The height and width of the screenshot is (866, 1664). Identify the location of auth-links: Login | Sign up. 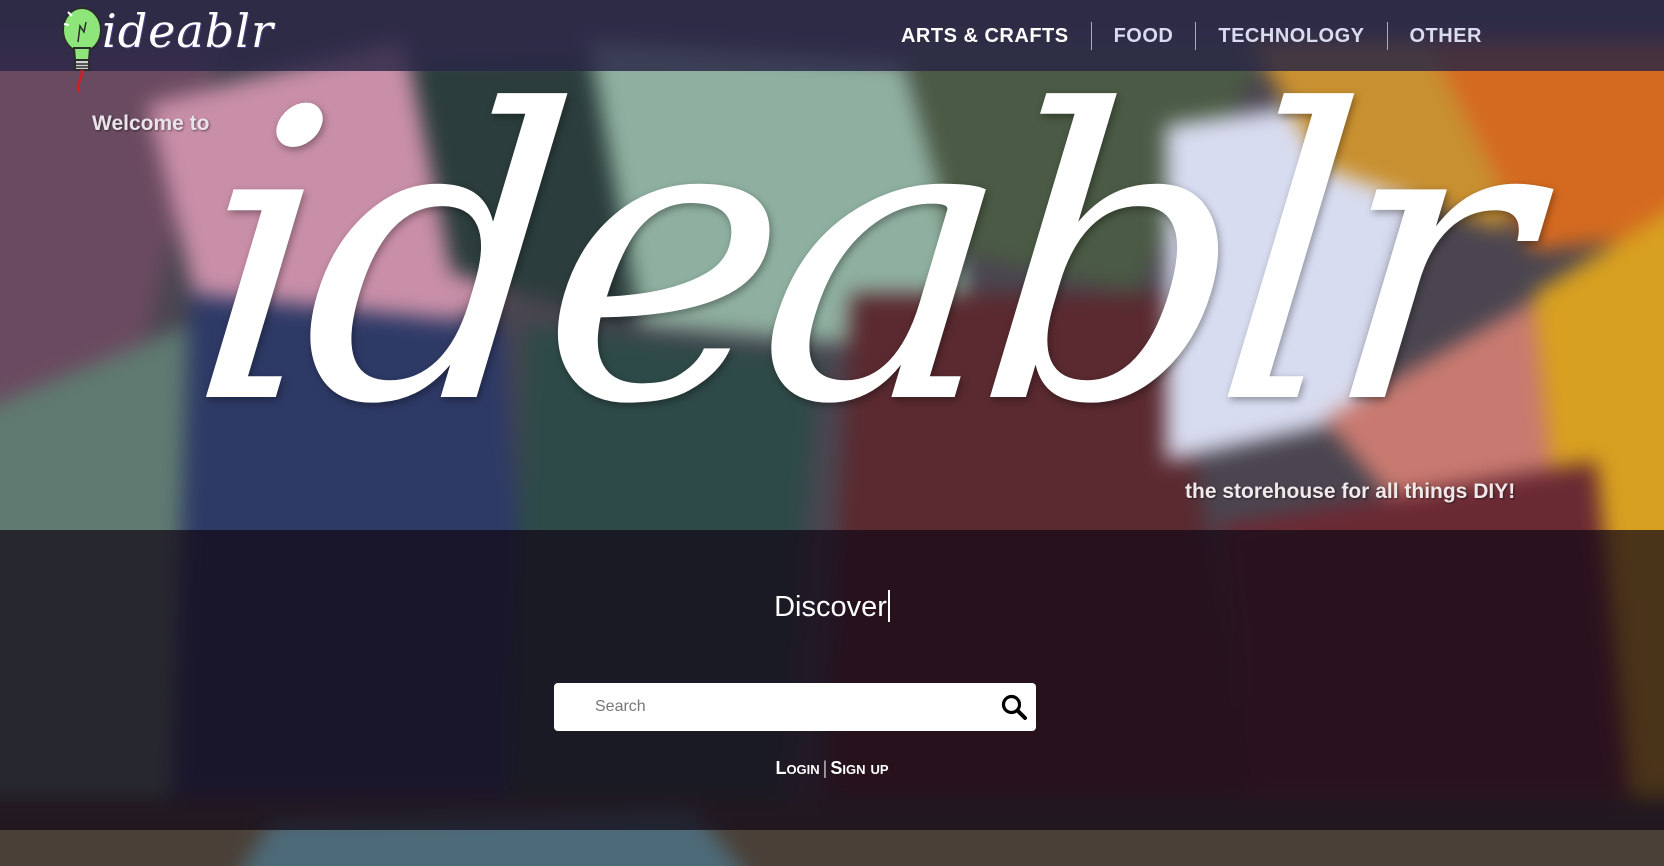
(832, 768).